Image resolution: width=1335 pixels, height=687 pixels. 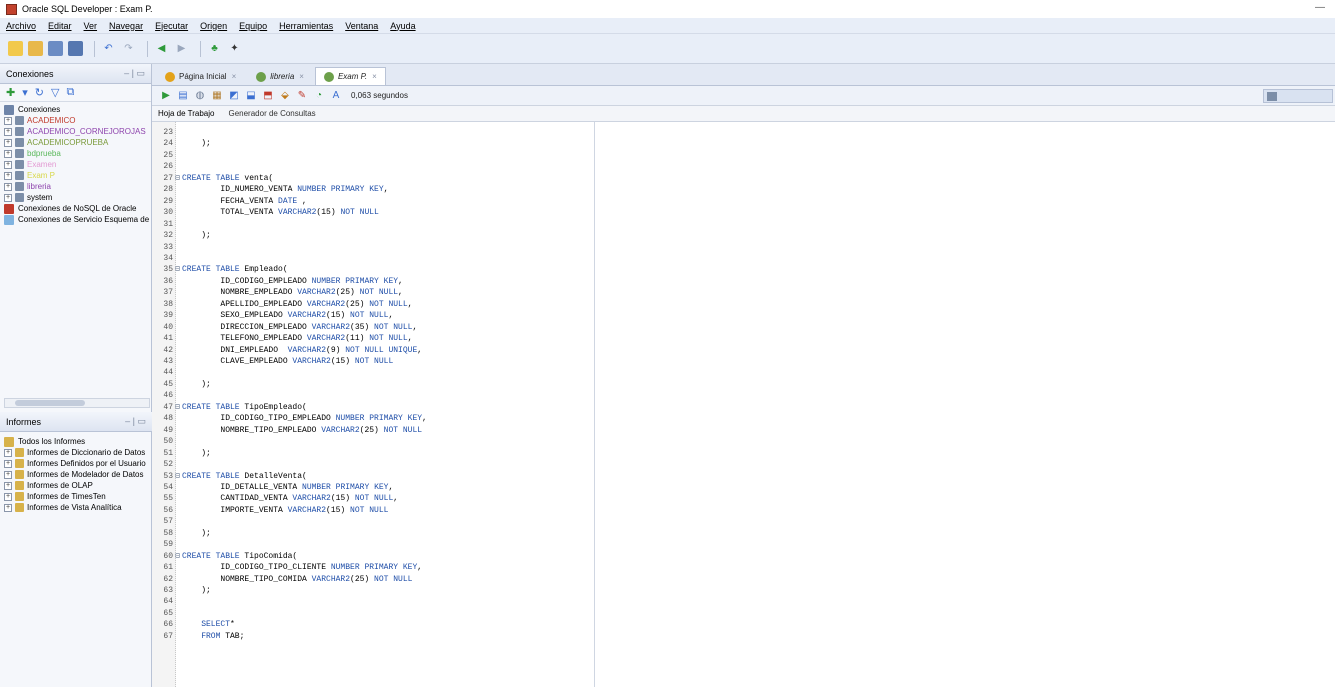 I want to click on autotrace-icon: ◍, so click(x=200, y=96).